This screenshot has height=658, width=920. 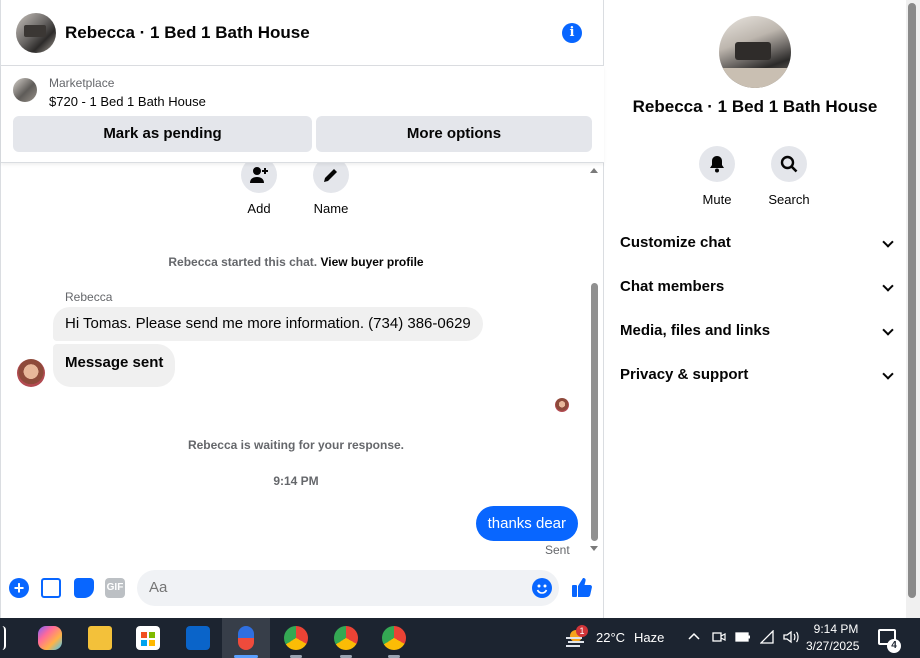 I want to click on thumbs-up-icon, so click(x=582, y=587).